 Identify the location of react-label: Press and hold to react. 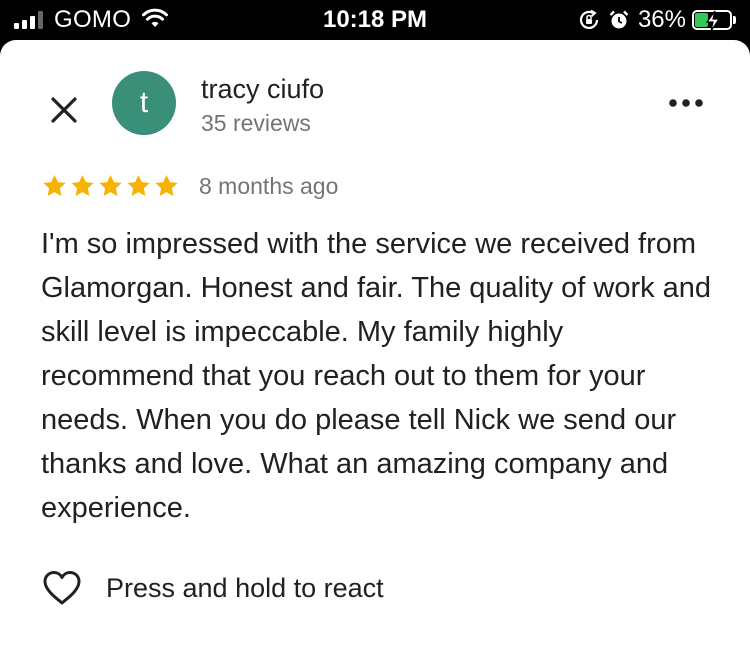
(245, 587).